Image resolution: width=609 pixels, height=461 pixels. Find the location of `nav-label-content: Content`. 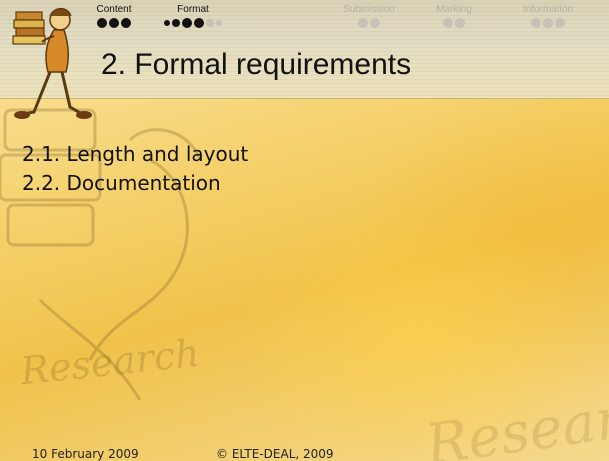

nav-label-content: Content is located at coordinates (114, 9).